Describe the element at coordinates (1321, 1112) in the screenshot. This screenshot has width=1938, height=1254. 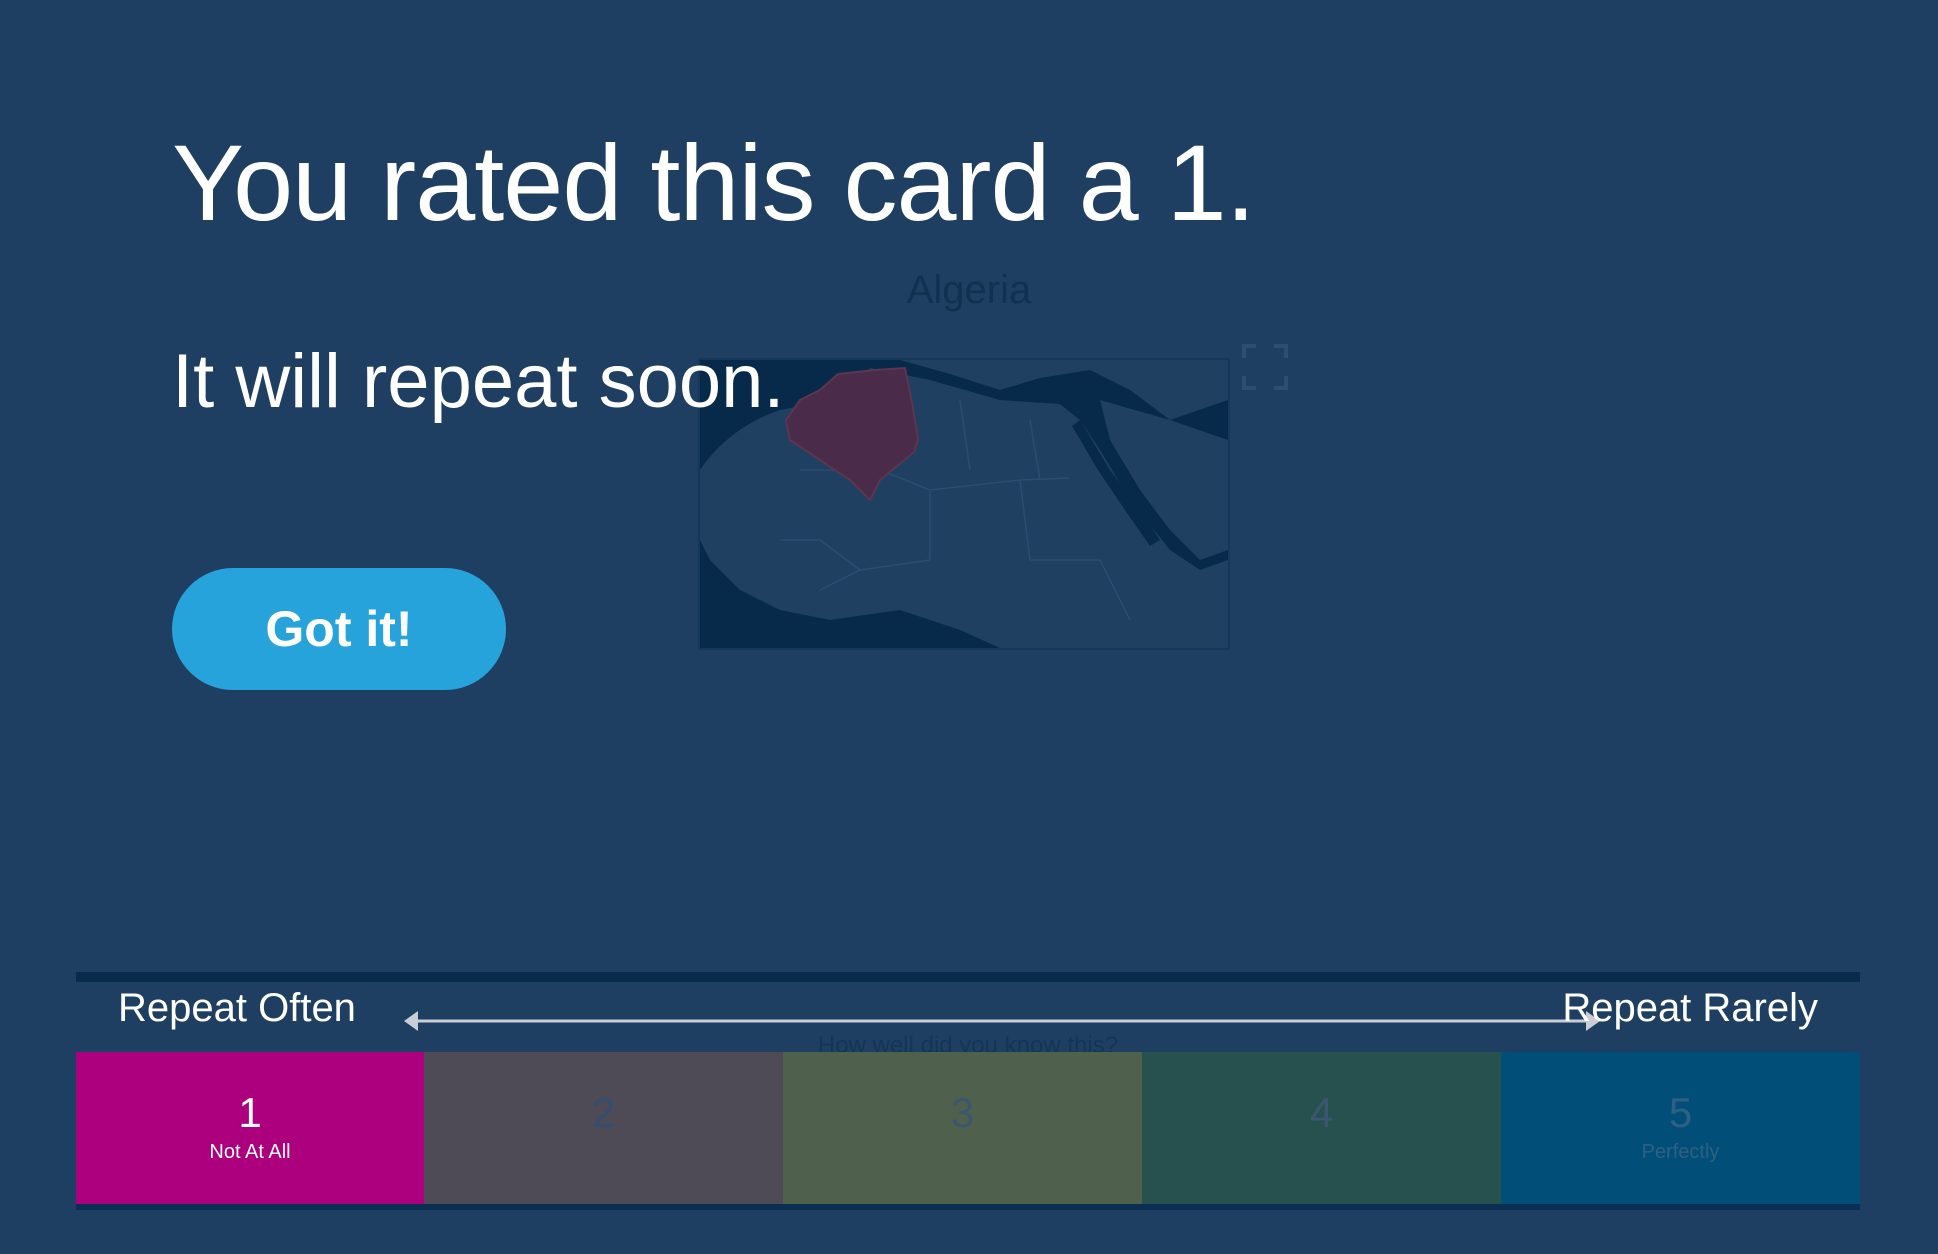
I see `rating-number: 4` at that location.